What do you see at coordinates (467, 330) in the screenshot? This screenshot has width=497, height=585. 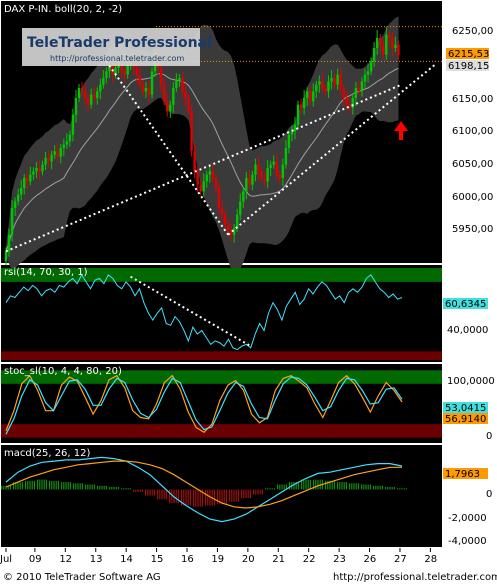 I see `rsi-tick-40: 40,0000` at bounding box center [467, 330].